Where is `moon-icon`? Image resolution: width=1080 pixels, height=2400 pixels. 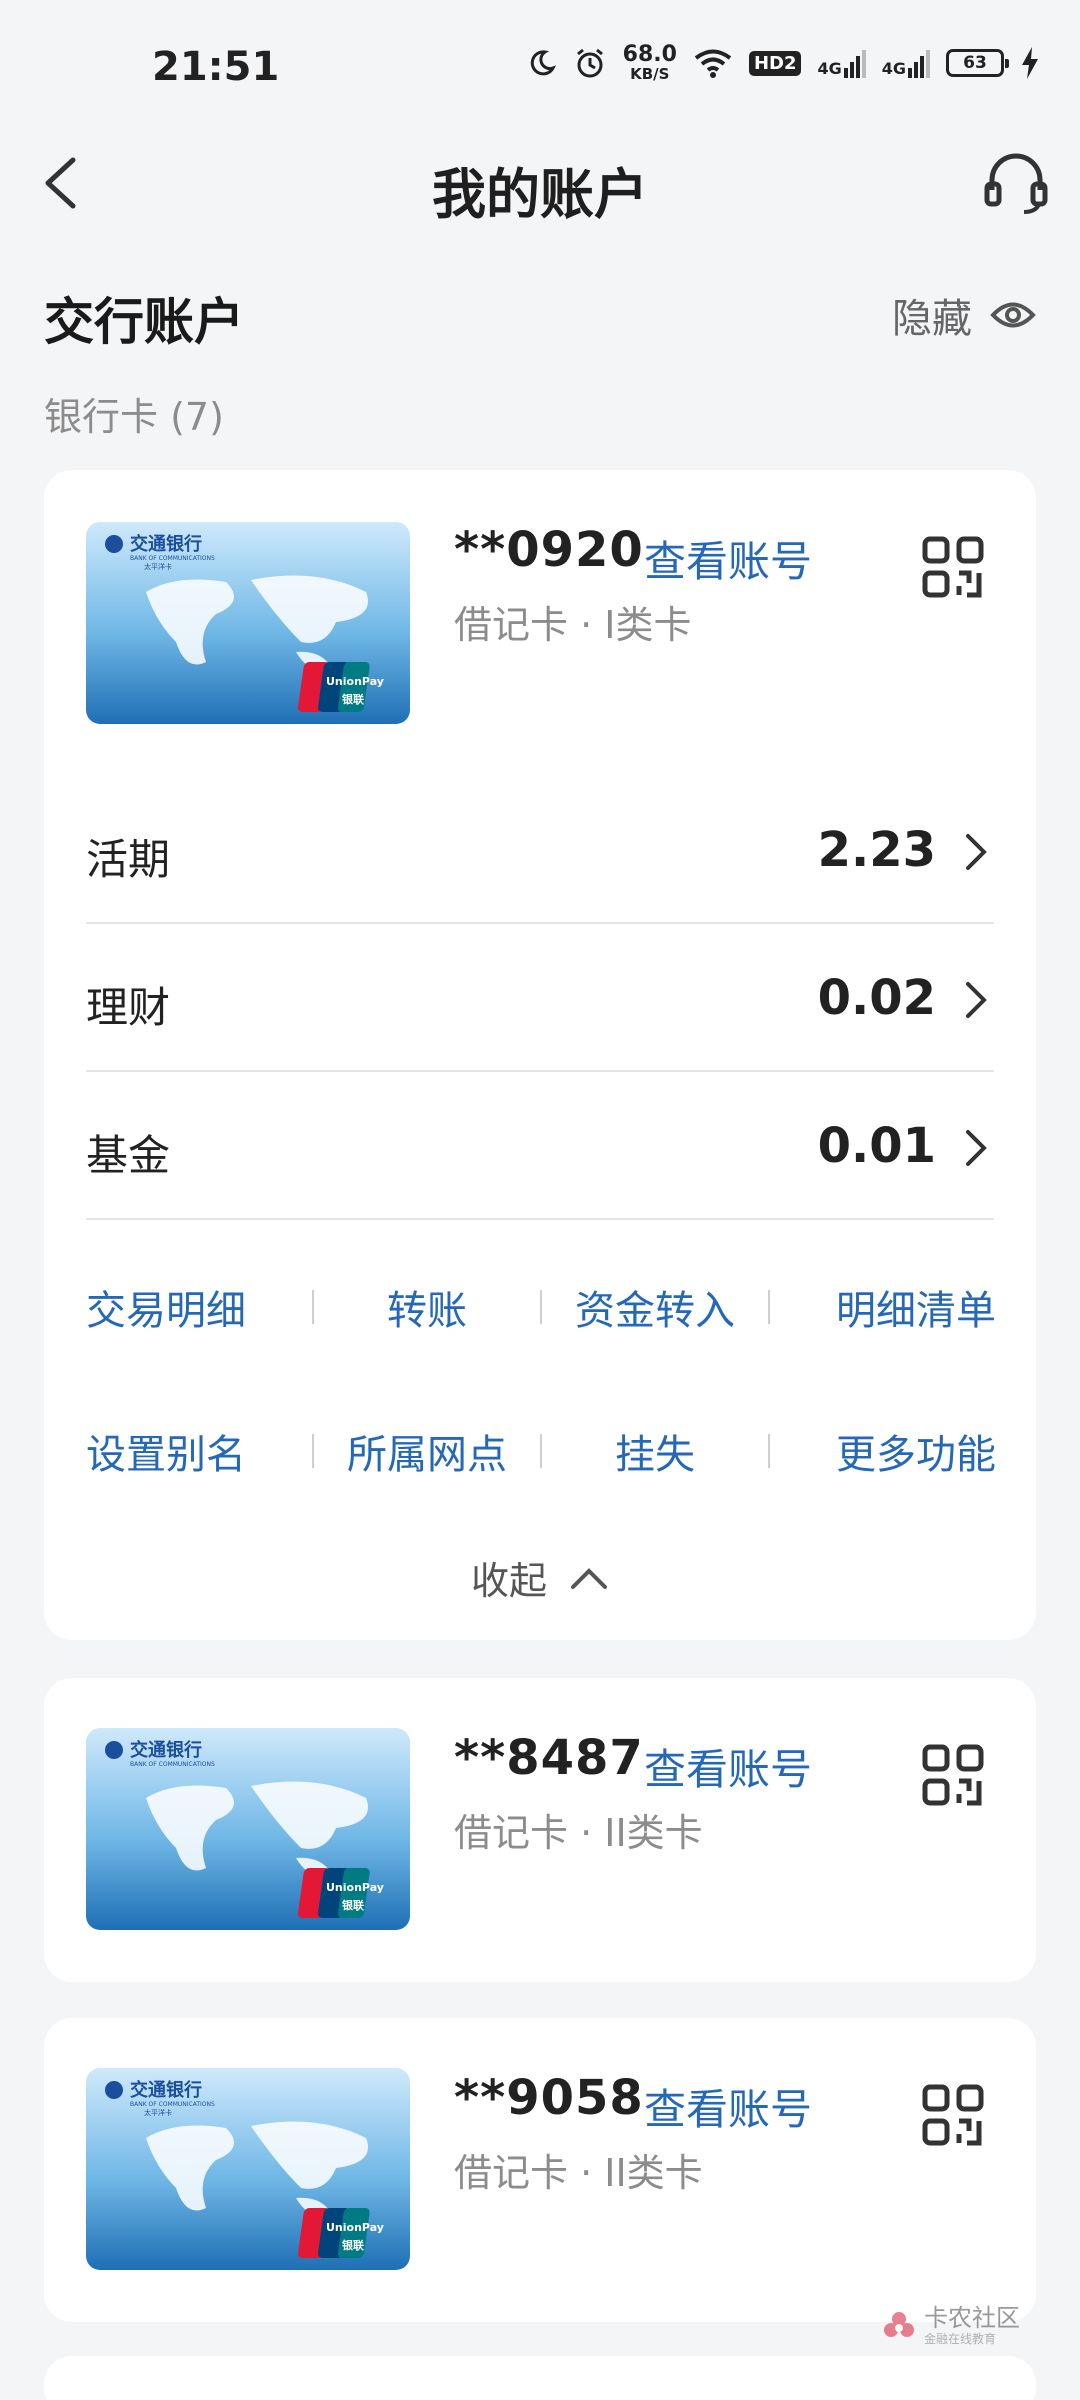 moon-icon is located at coordinates (543, 63).